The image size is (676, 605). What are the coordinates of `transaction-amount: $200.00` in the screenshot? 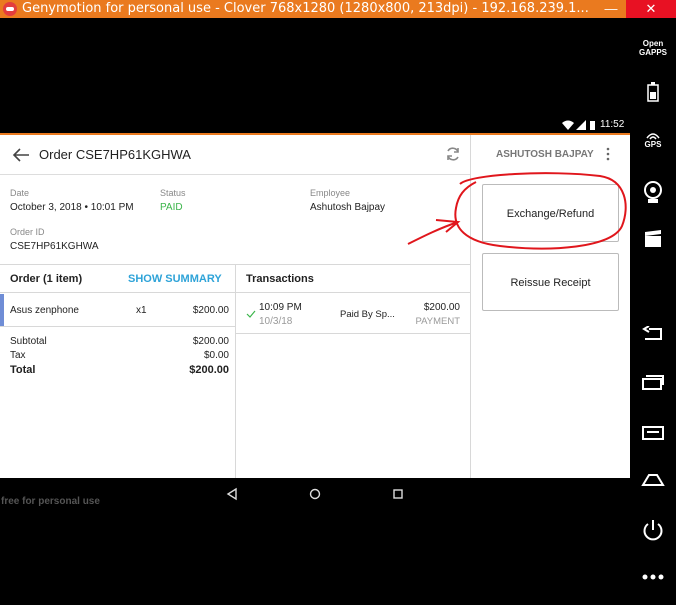 It's located at (441, 307).